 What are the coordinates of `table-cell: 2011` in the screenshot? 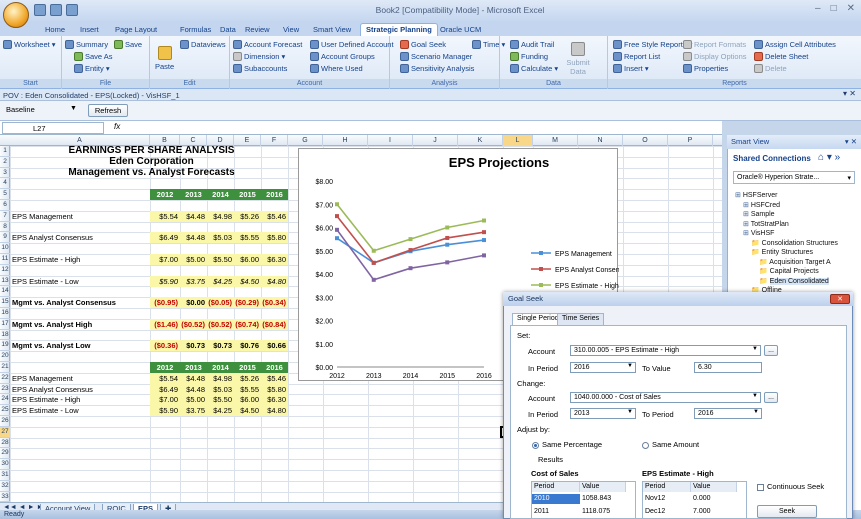 It's located at (556, 512).